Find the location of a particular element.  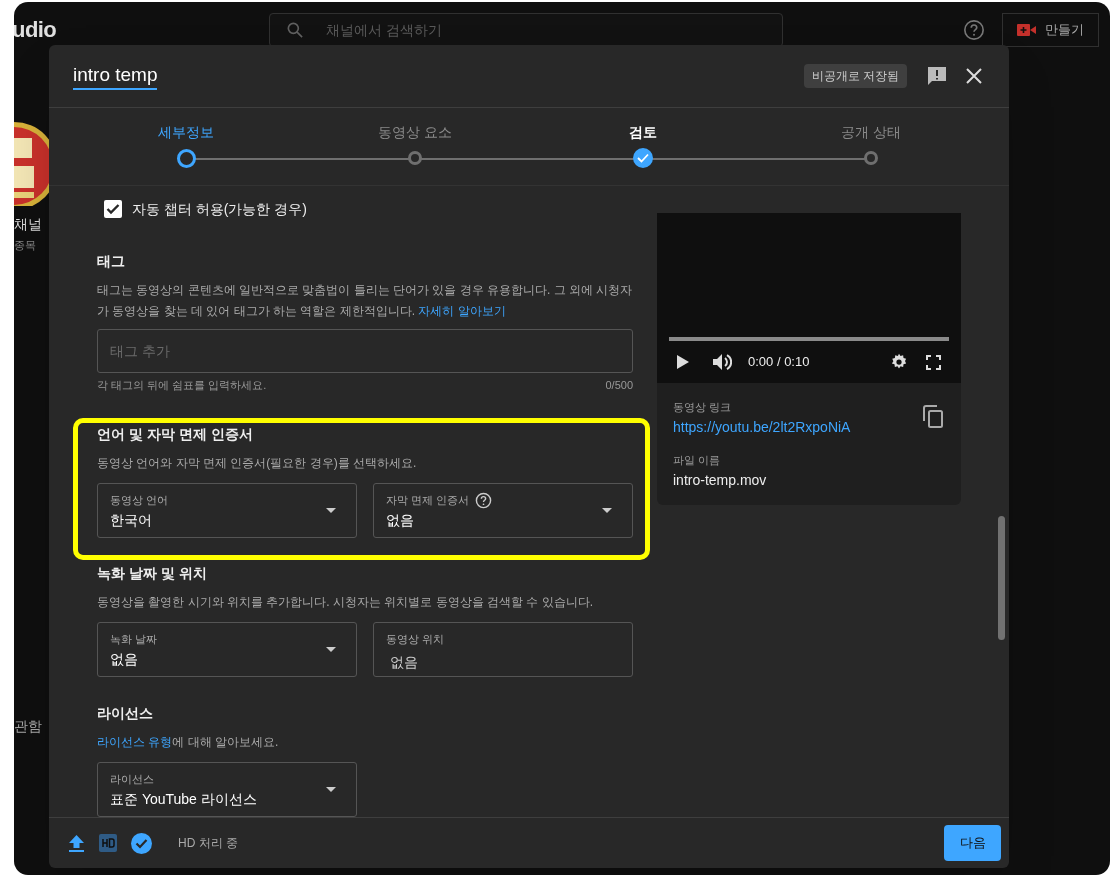

tags-description: 태그는 동영상의 콘텐츠에 일반적으로 맞춤법이 틀리는 단어가 있을 경우 유용합니다. 그 외에 시청자가 동영상을 찾는 데 있어 태그가 하는 역할은 제한적입니다. 자세히 알아보기 is located at coordinates (365, 301).